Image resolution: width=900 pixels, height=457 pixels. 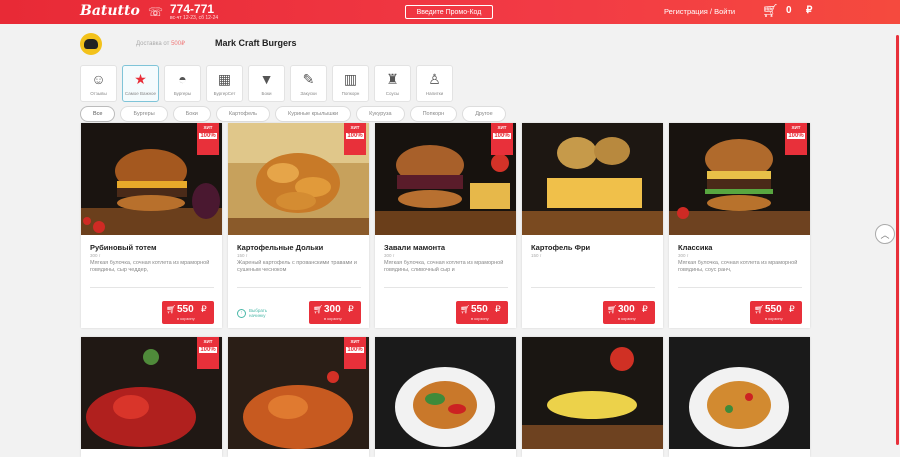 I want to click on category-label: Боки, so click(x=266, y=93).